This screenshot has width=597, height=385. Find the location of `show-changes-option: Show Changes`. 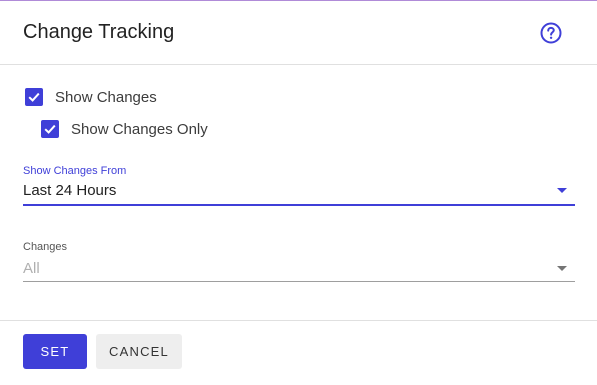

show-changes-option: Show Changes is located at coordinates (91, 97).